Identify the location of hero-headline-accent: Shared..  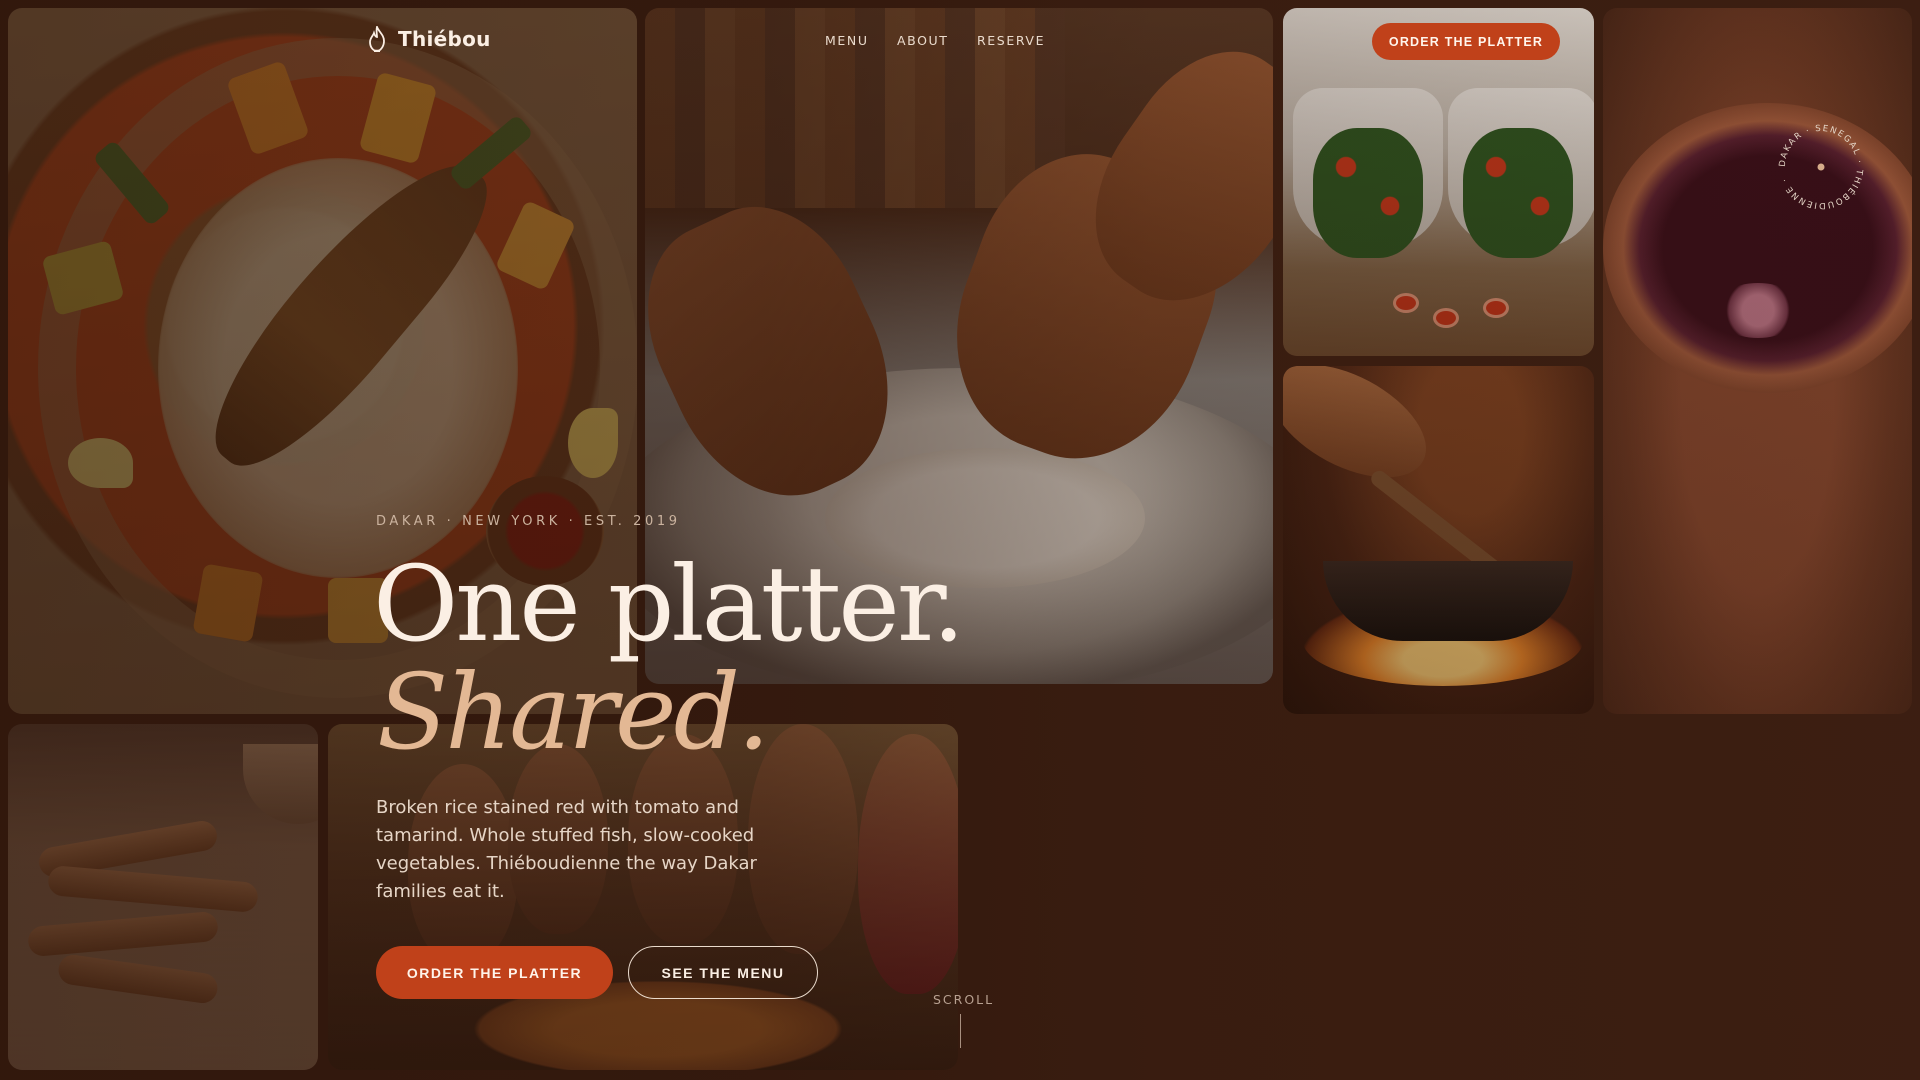
(573, 712).